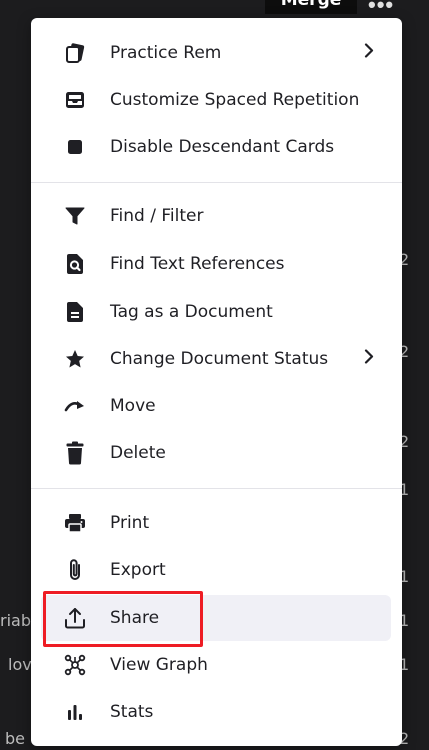 This screenshot has width=429, height=750. Describe the element at coordinates (219, 359) in the screenshot. I see `menu-item-label: Change Document Status` at that location.